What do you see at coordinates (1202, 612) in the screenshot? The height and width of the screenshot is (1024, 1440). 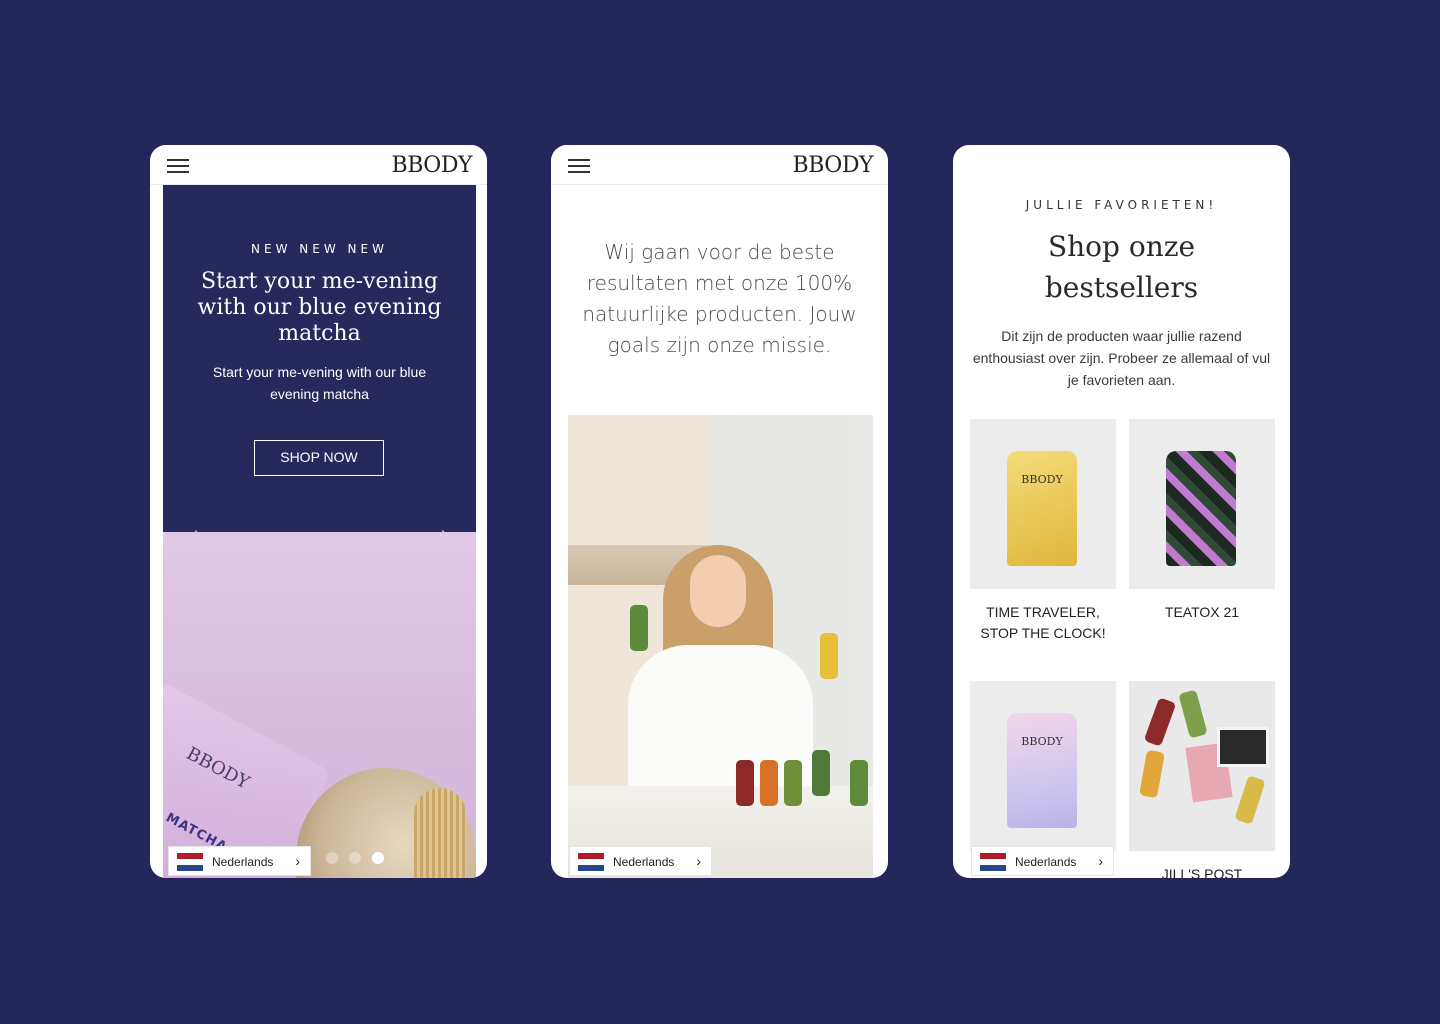 I see `product-name: TEATOX 21` at bounding box center [1202, 612].